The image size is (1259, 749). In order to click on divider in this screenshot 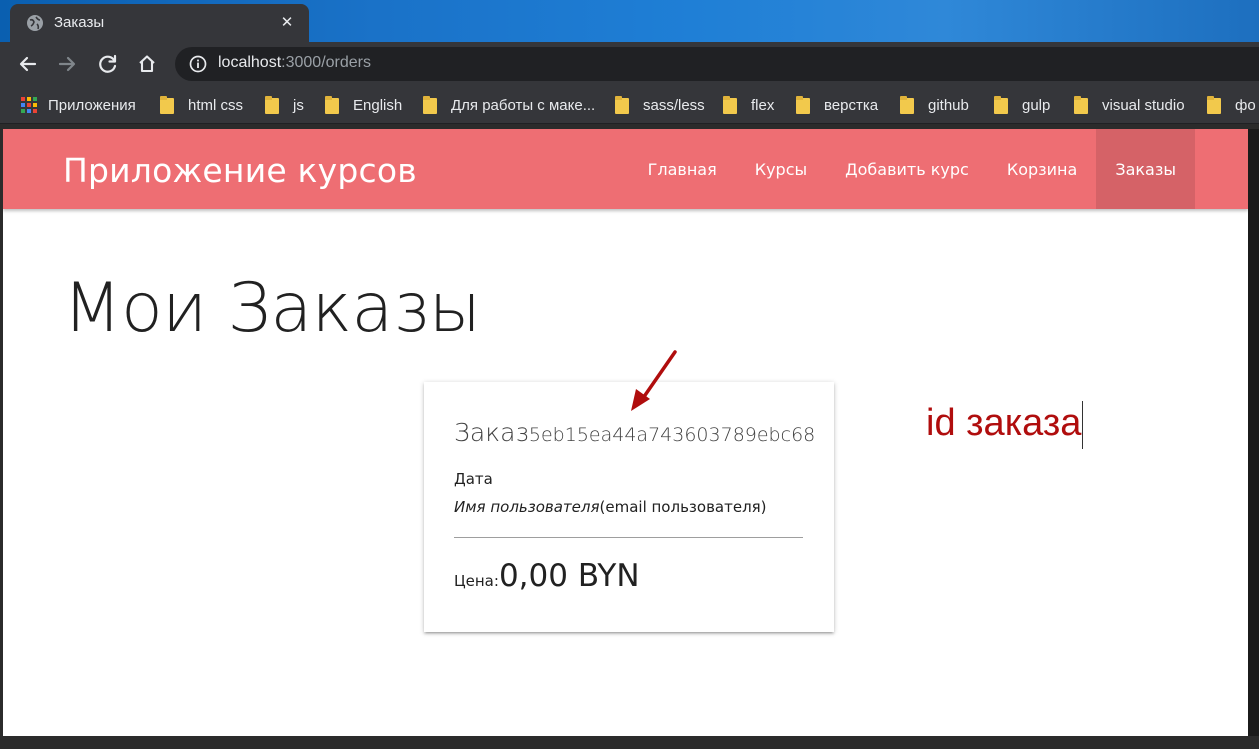, I will do `click(628, 537)`.